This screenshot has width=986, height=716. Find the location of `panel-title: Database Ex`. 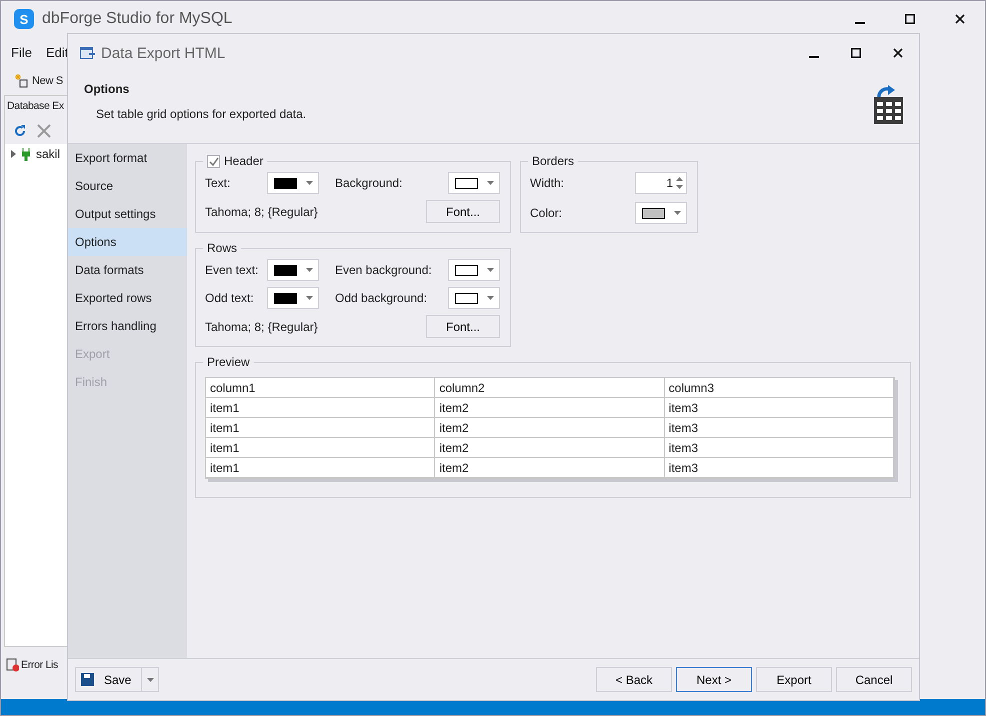

panel-title: Database Ex is located at coordinates (36, 107).